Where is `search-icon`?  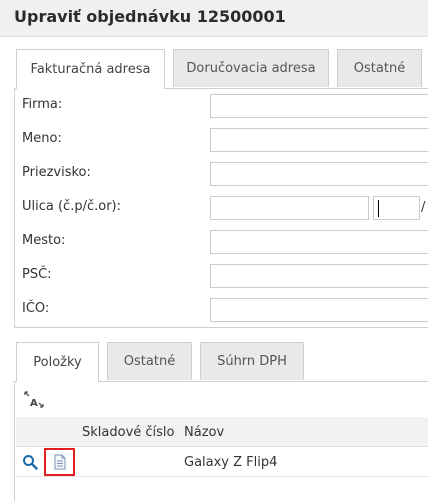 search-icon is located at coordinates (30, 462).